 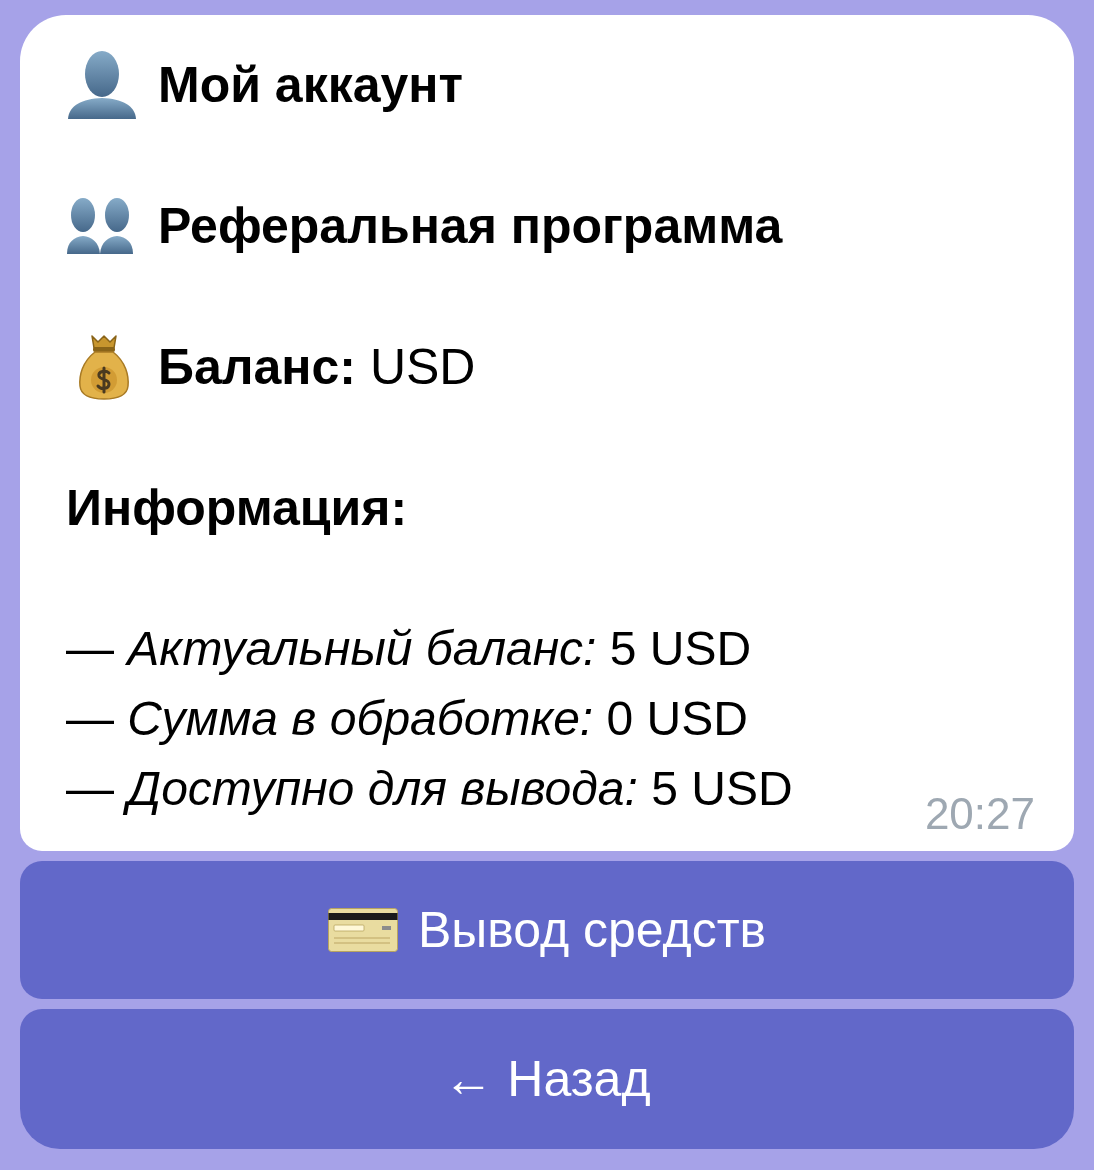 What do you see at coordinates (979, 814) in the screenshot?
I see `message-time: 20:27` at bounding box center [979, 814].